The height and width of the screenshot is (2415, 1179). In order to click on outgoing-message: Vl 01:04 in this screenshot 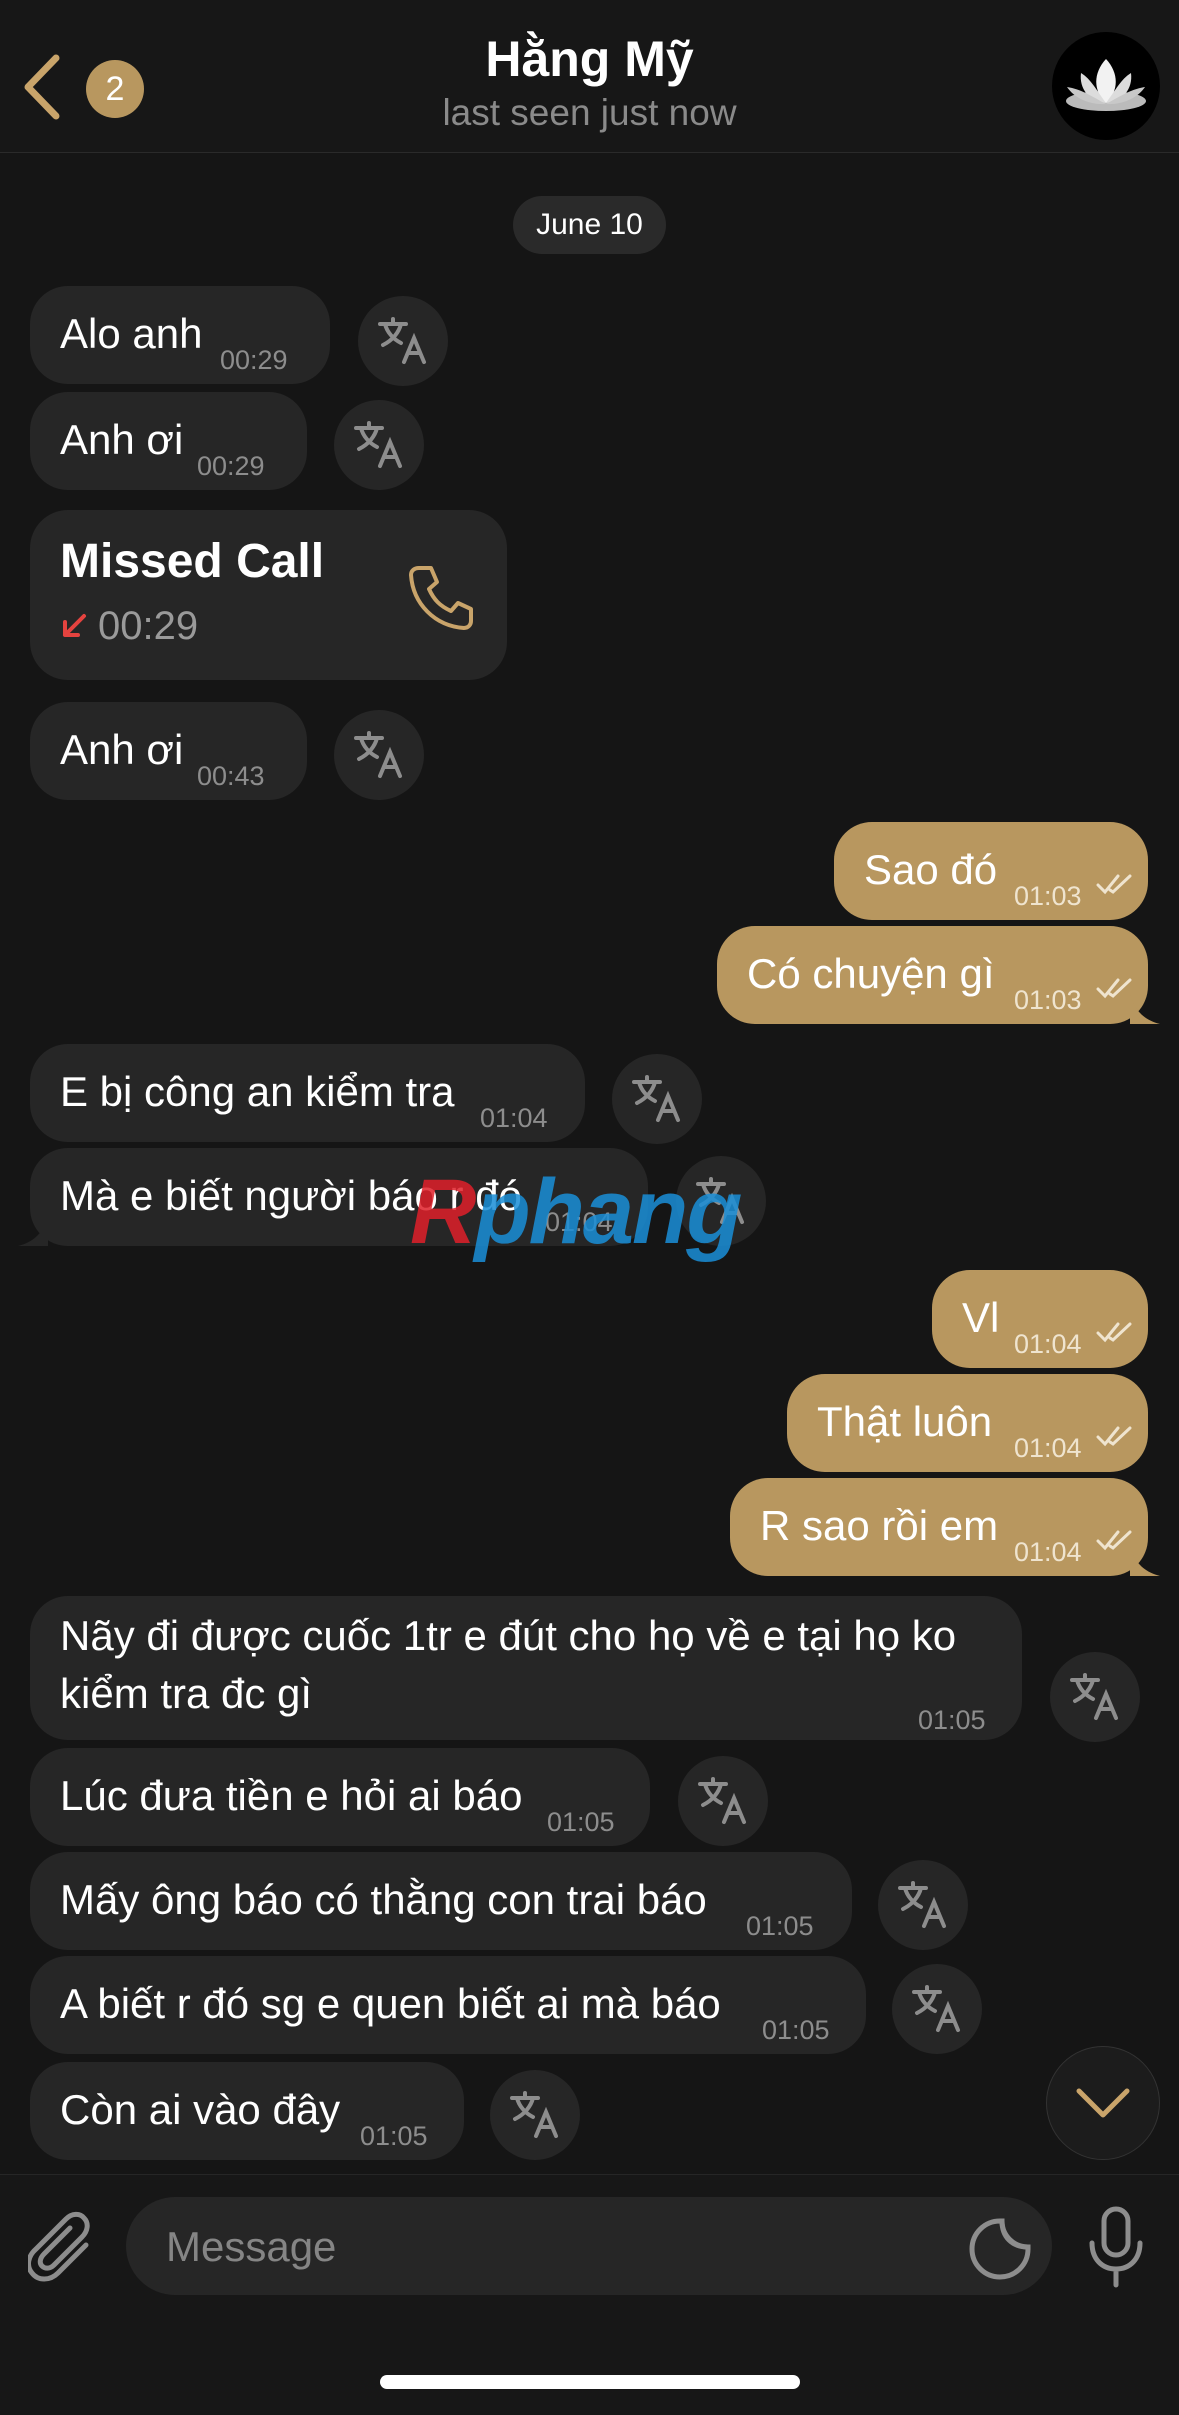, I will do `click(1040, 1319)`.